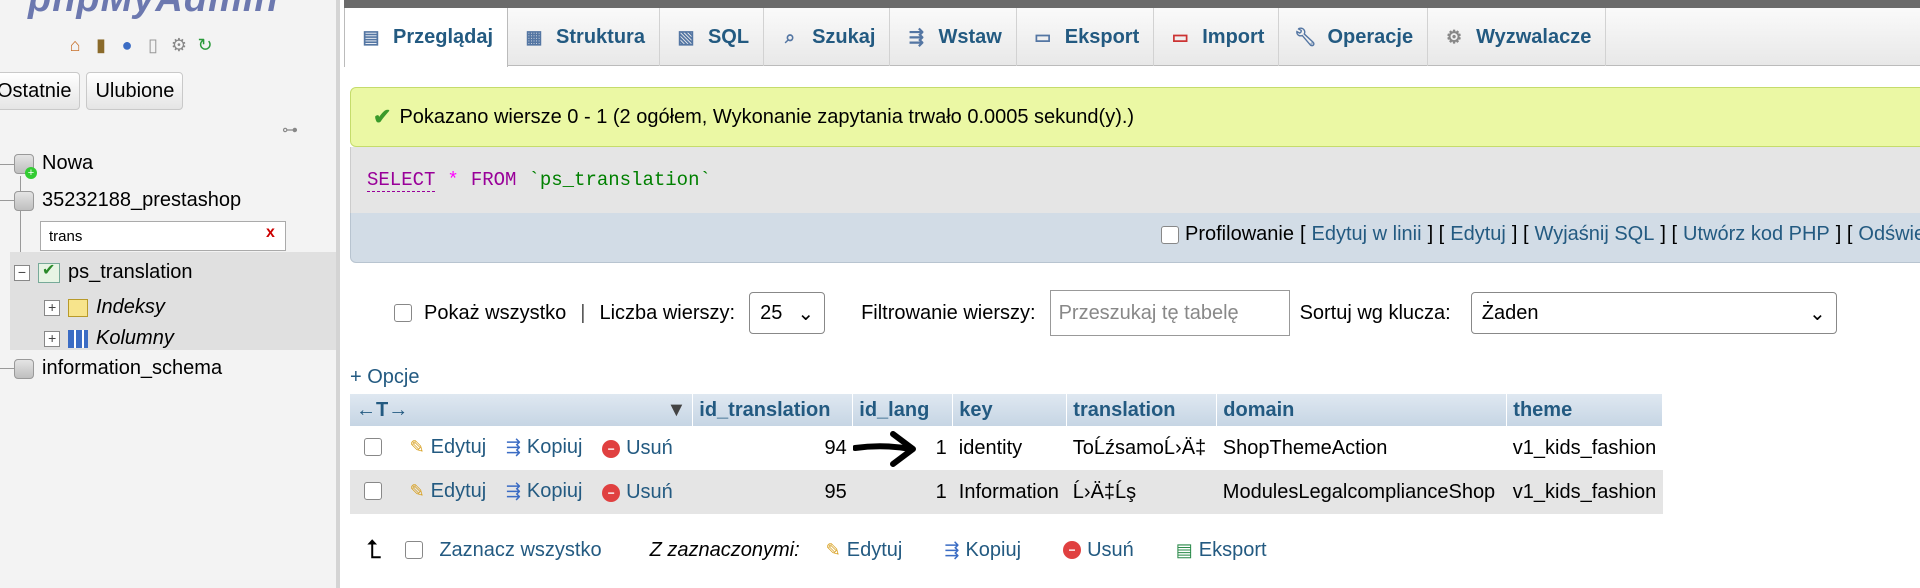 The image size is (1920, 588). What do you see at coordinates (127, 200) in the screenshot?
I see `tree-item-database: 35232188_prestashop` at bounding box center [127, 200].